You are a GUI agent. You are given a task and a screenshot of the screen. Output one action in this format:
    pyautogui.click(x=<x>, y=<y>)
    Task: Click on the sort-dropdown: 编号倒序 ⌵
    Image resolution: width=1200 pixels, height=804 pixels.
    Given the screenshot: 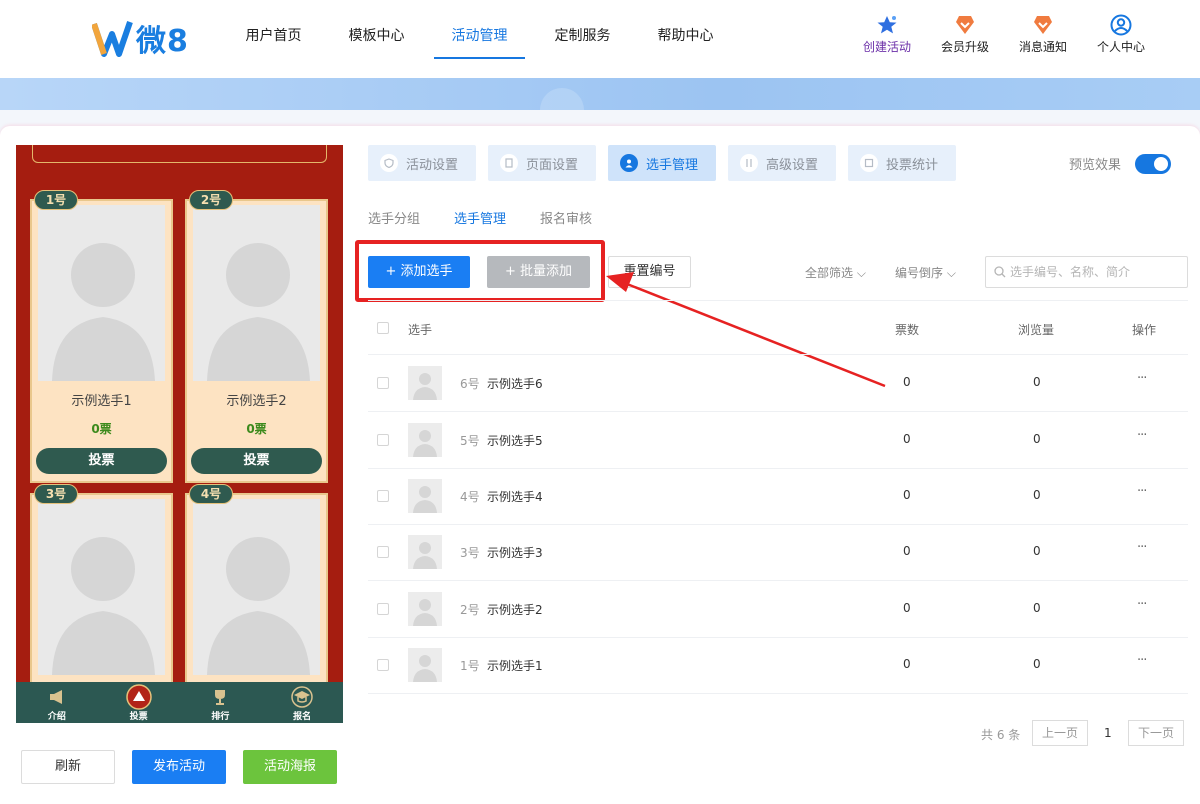 What is the action you would take?
    pyautogui.click(x=925, y=272)
    